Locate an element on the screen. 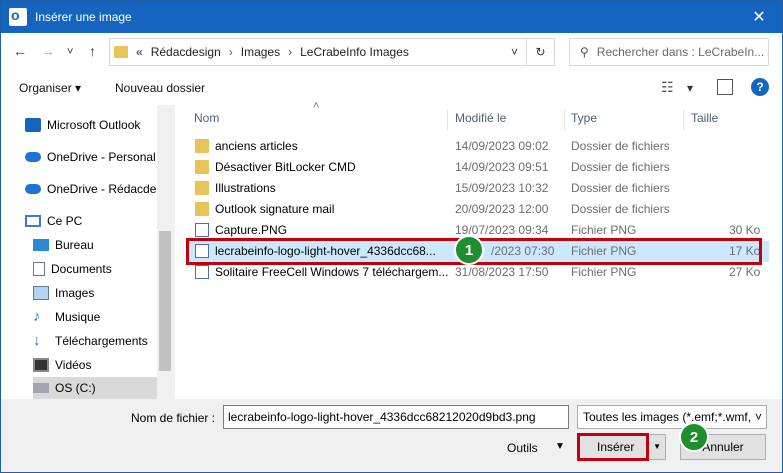  step-badge-1: 1 is located at coordinates (469, 250).